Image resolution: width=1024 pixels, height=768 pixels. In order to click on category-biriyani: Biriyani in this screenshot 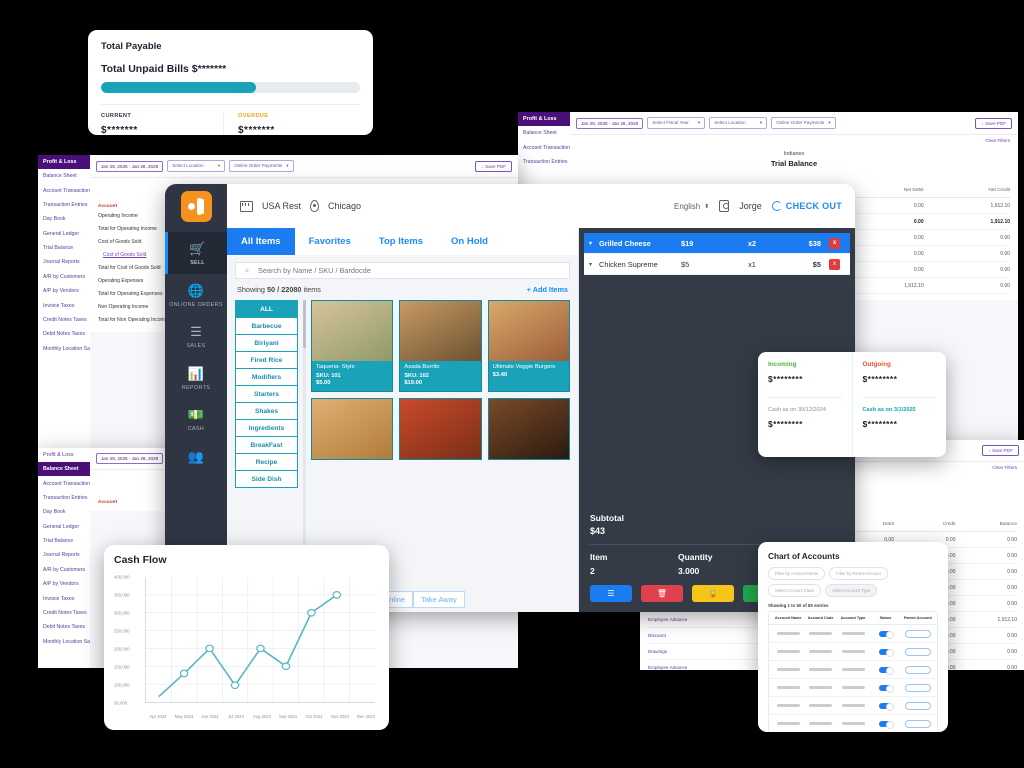, I will do `click(266, 343)`.